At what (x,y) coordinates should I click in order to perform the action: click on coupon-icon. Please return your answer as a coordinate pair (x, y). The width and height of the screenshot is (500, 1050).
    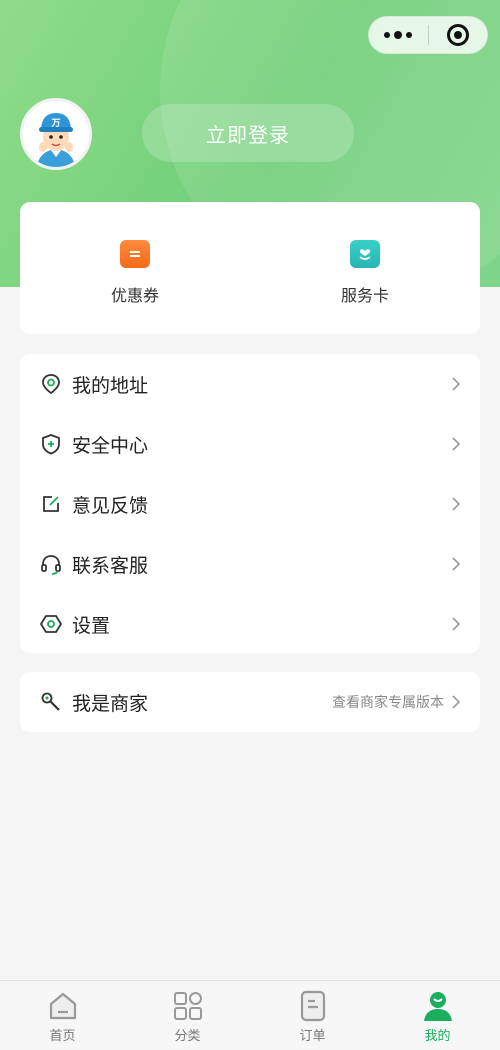
    Looking at the image, I should click on (135, 254).